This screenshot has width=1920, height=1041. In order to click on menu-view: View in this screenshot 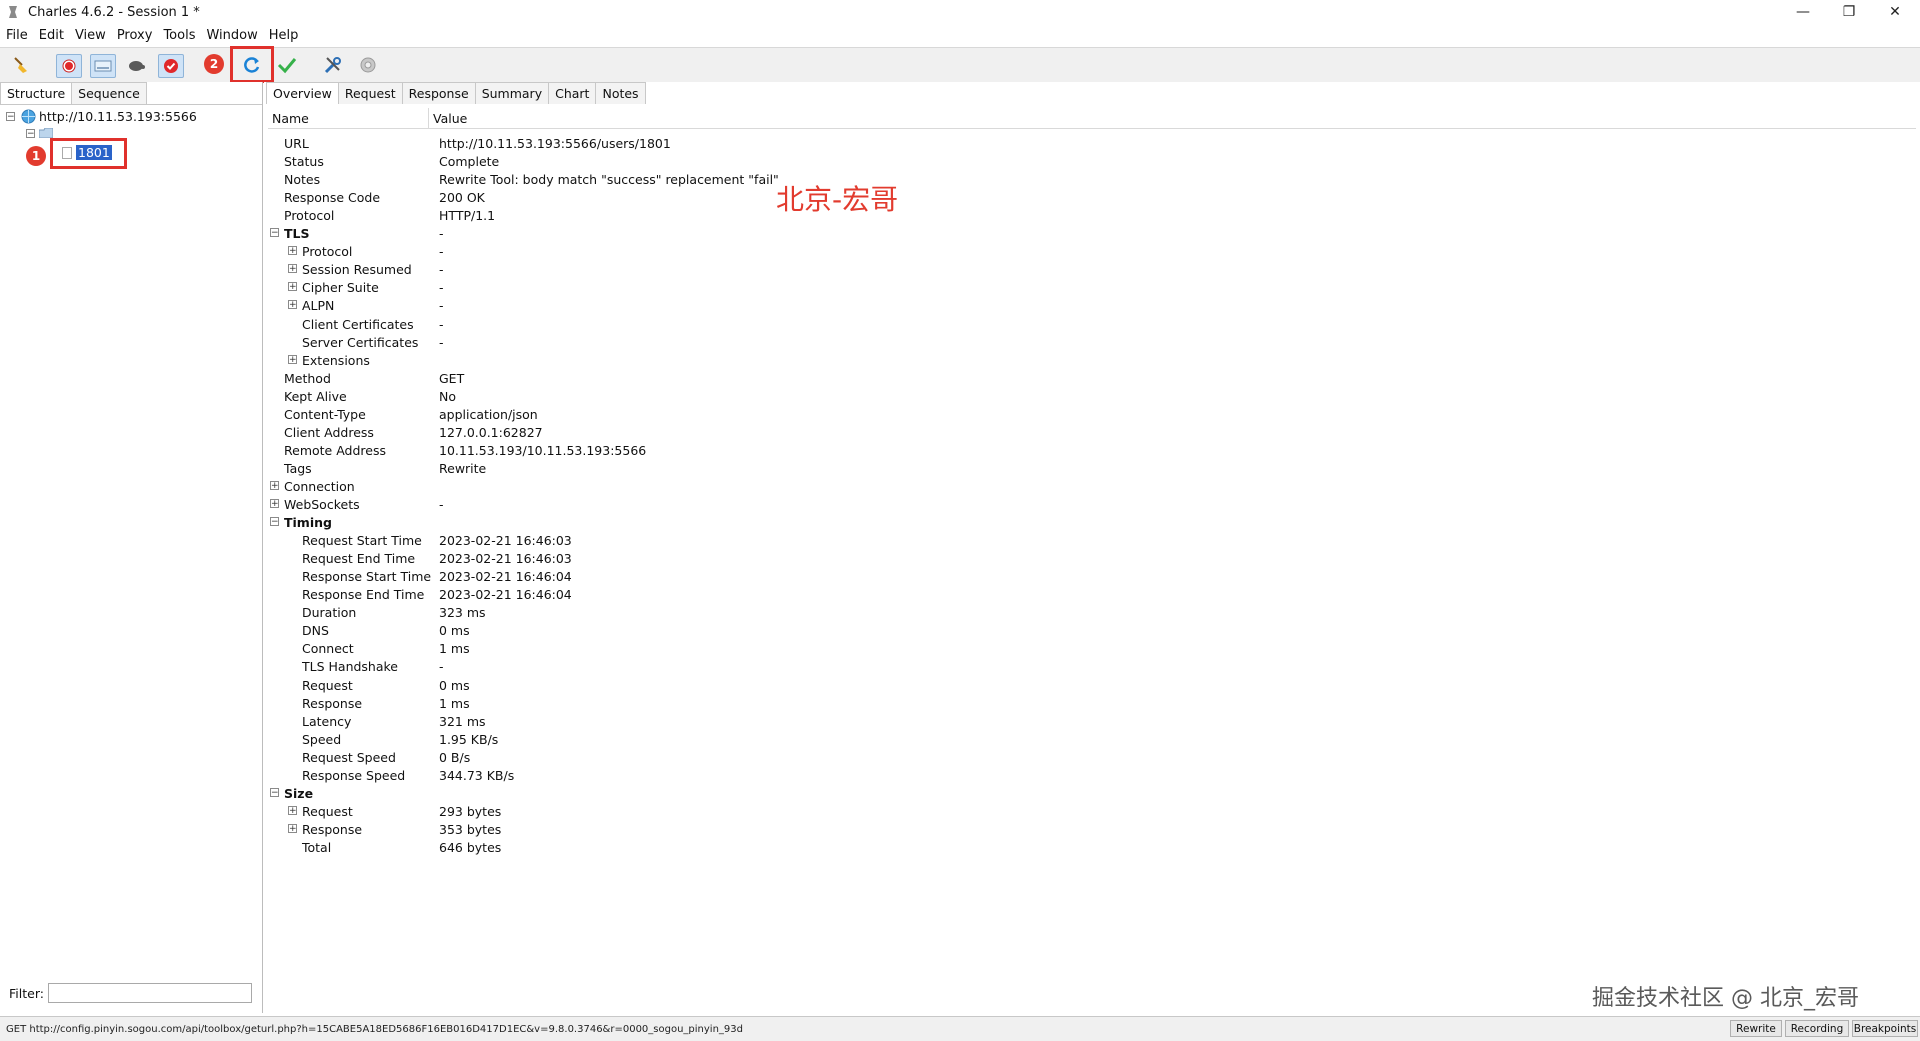, I will do `click(90, 35)`.